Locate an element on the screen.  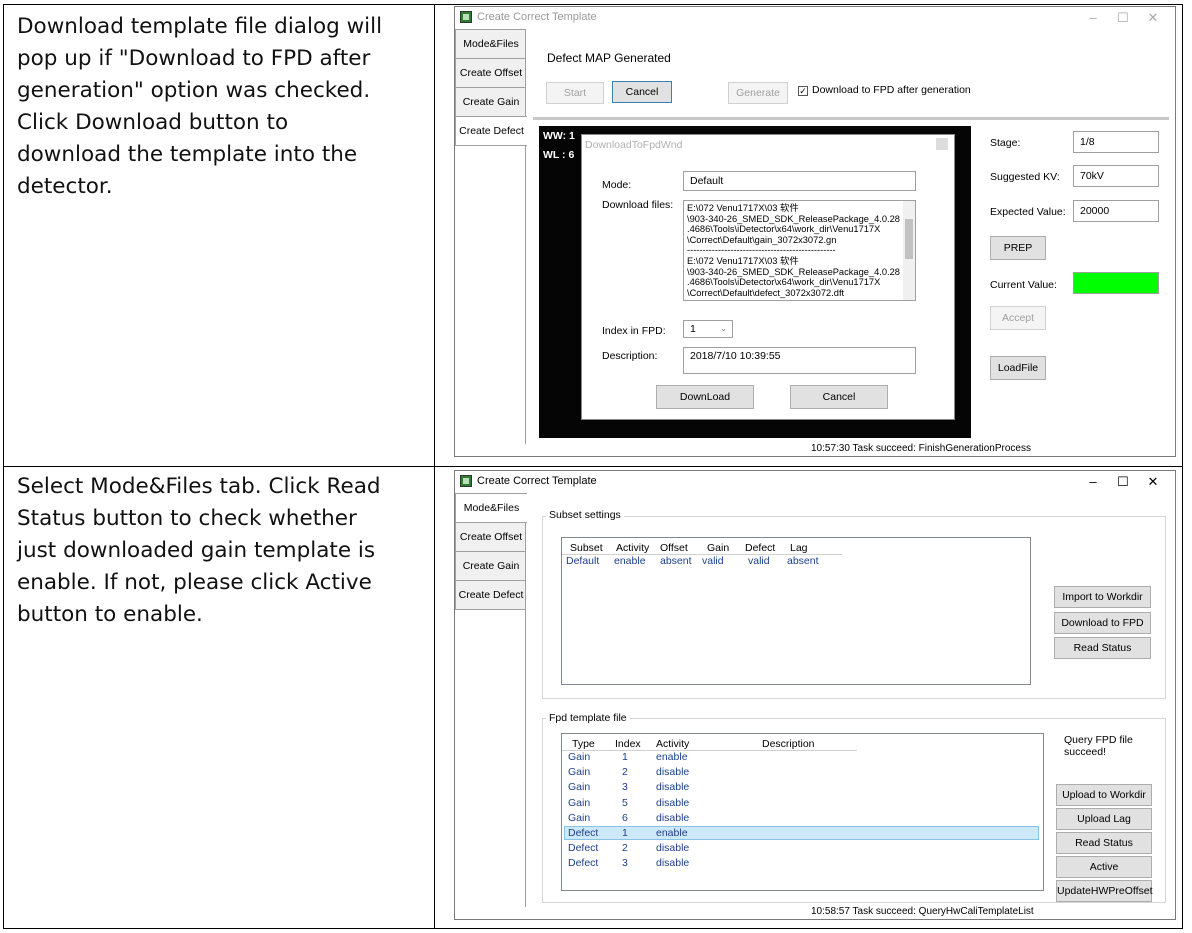
active-button: Active is located at coordinates (1104, 867).